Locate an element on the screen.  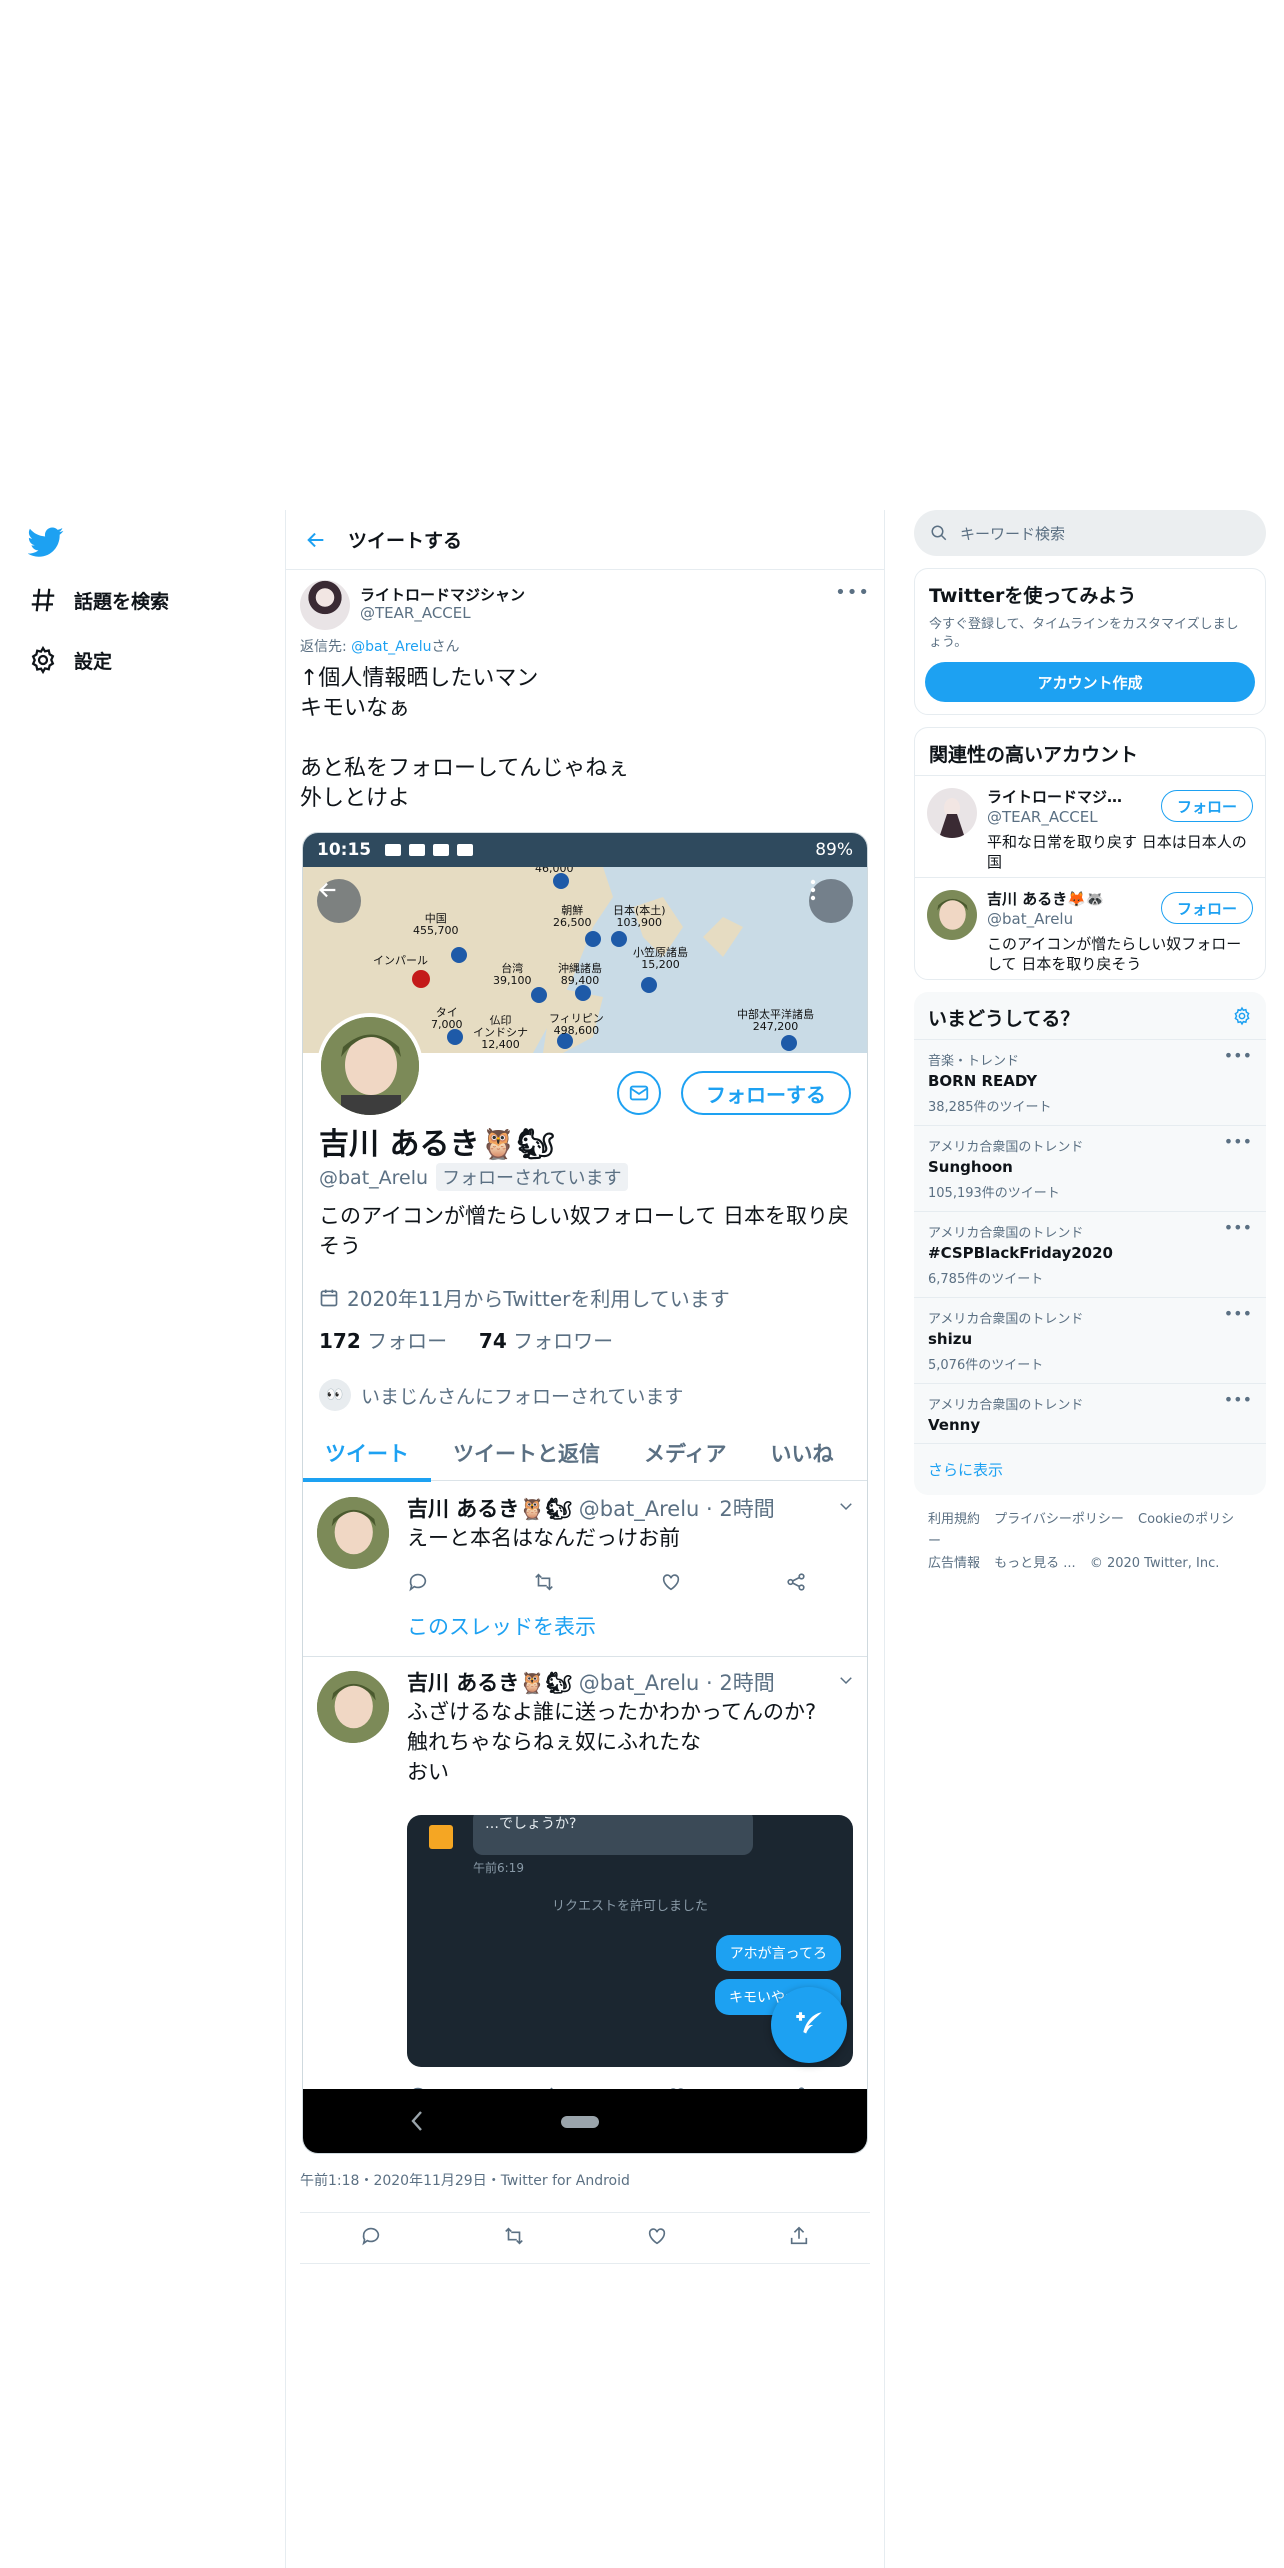
account-bio: このアイコンが憎たらしい奴フォローして 日本を取り戻そう is located at coordinates (1114, 954).